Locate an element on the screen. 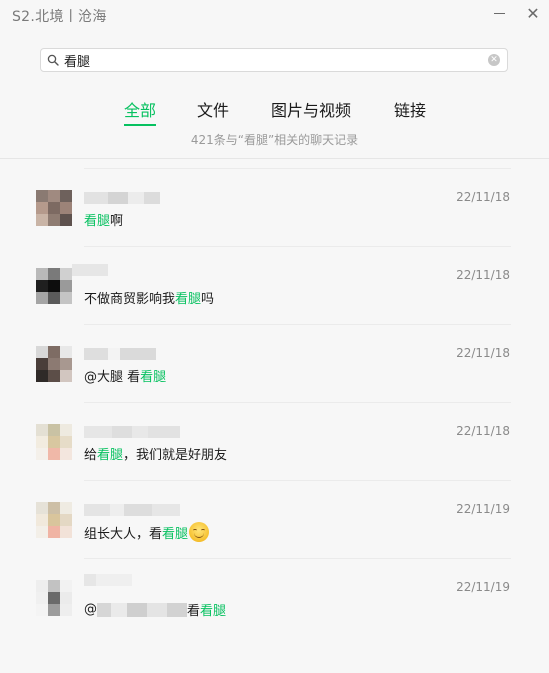 Image resolution: width=549 pixels, height=673 pixels. category-tabs: 全部 文件 图片与视频 链接 is located at coordinates (274, 111).